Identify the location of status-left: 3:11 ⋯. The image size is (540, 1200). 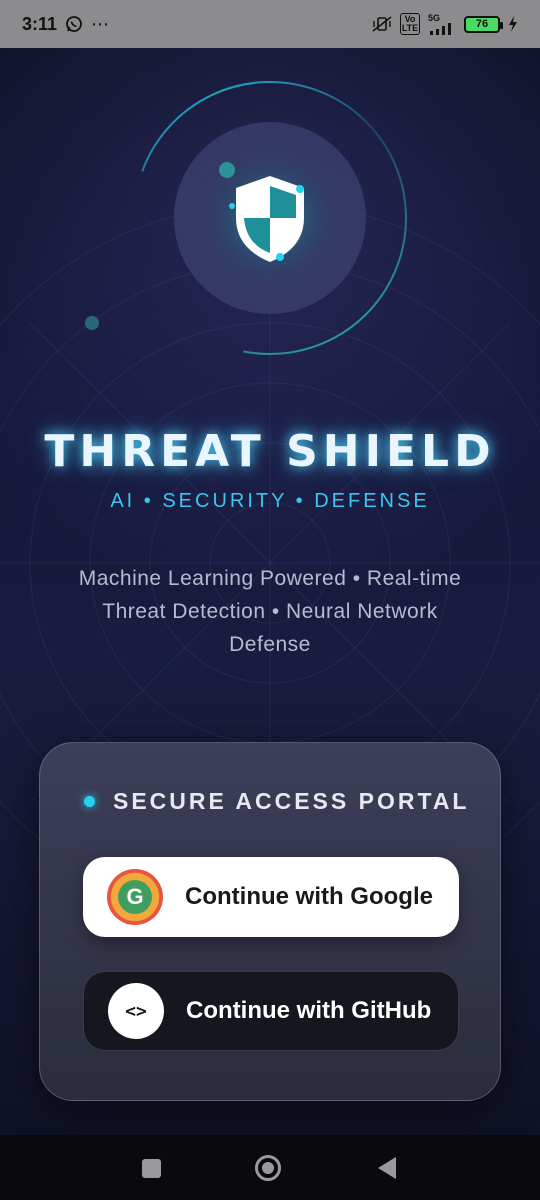
(65, 24).